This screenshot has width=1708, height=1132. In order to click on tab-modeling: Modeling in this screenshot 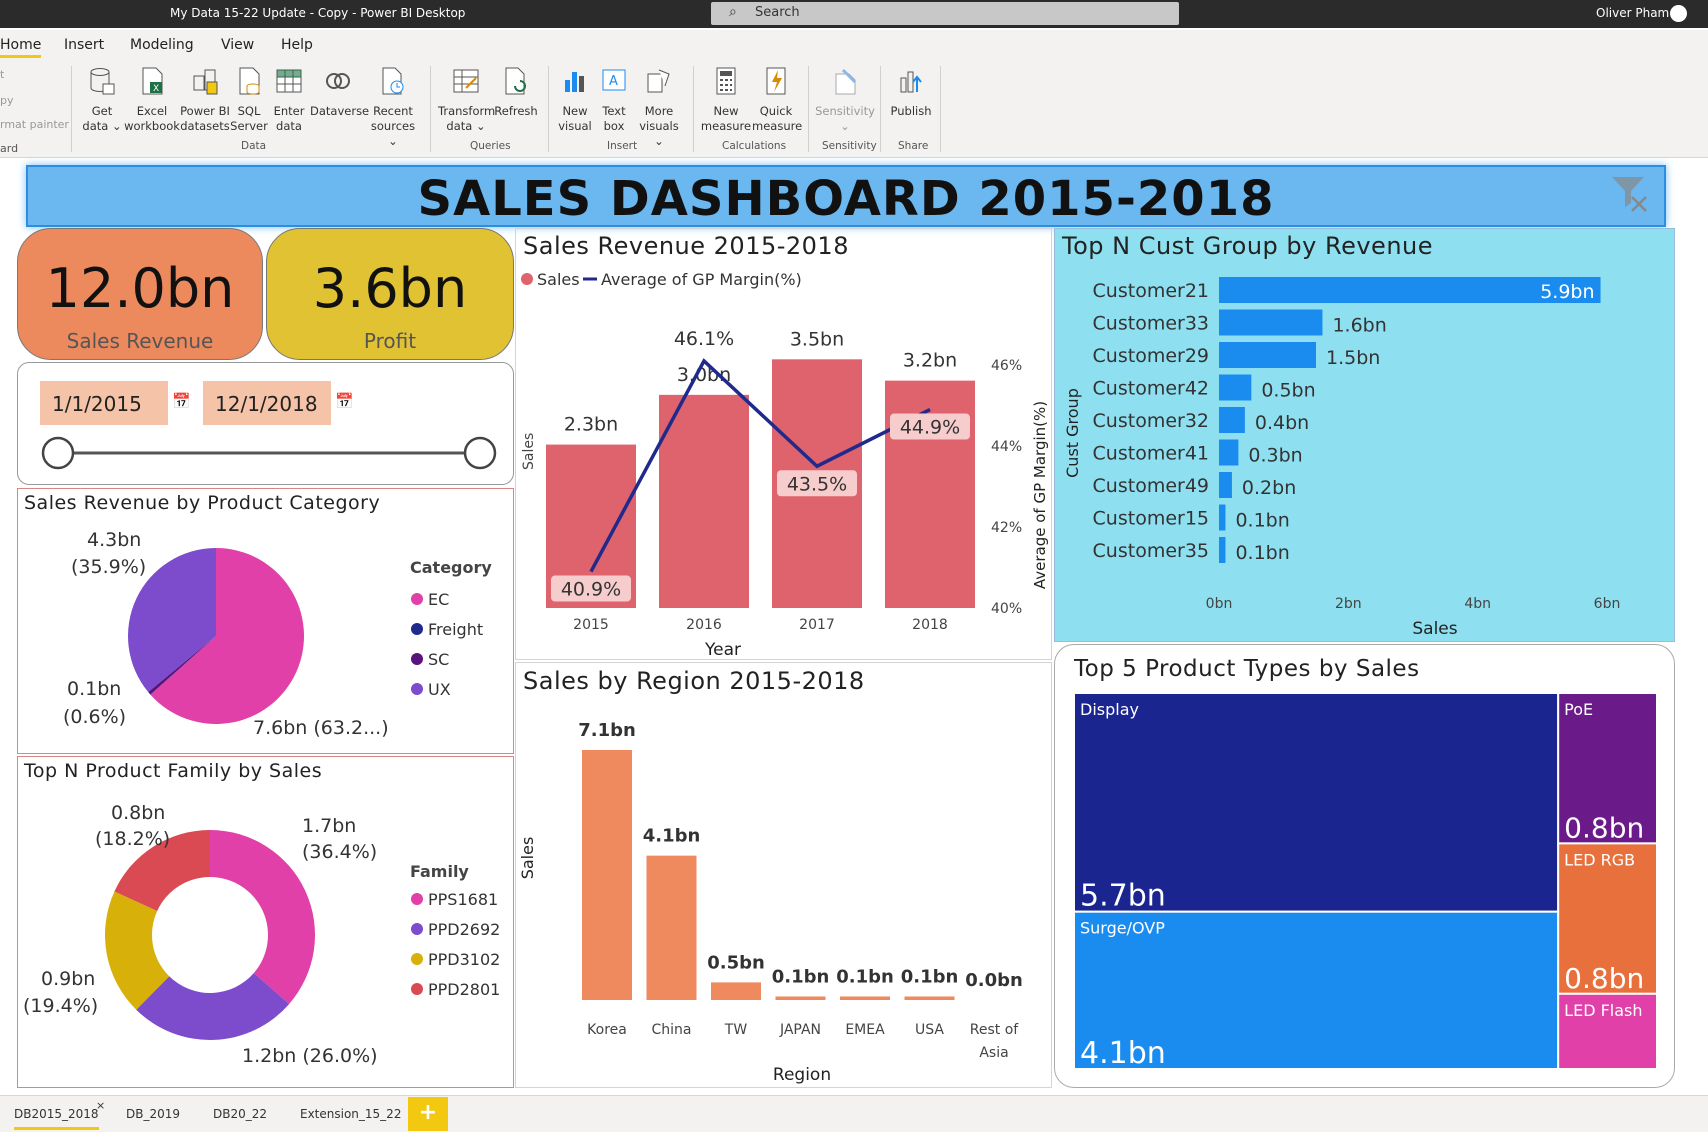, I will do `click(162, 45)`.